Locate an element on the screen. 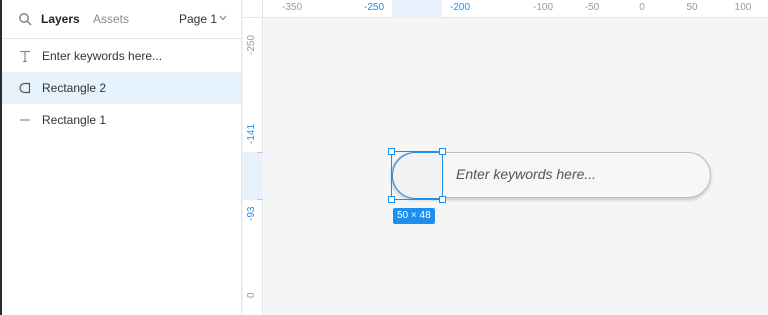 The image size is (768, 315). search-icon is located at coordinates (25, 19).